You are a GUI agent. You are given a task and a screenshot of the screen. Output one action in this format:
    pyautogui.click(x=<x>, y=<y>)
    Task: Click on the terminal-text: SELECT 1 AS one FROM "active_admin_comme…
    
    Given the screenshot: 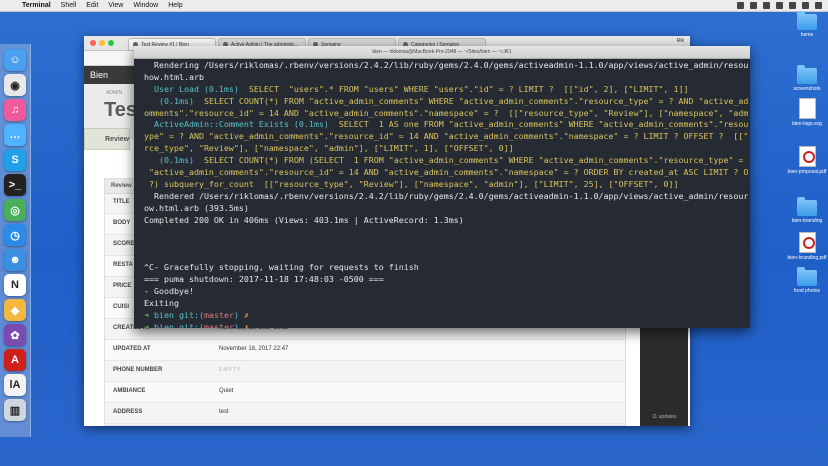 What is the action you would take?
    pyautogui.click(x=543, y=124)
    